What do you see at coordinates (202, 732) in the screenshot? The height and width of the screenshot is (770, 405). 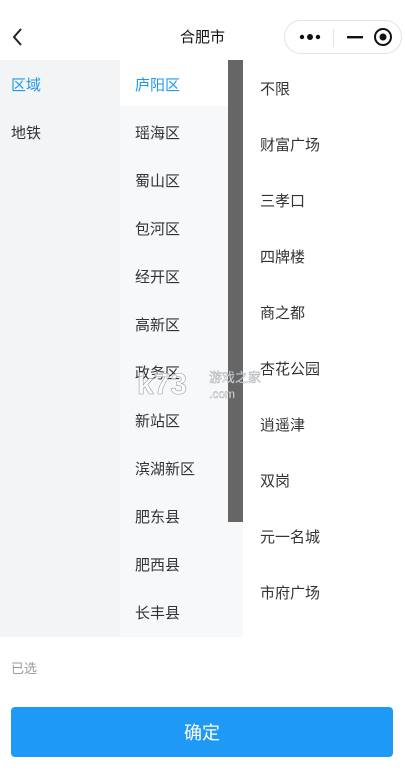 I see `confirm-button: 确定` at bounding box center [202, 732].